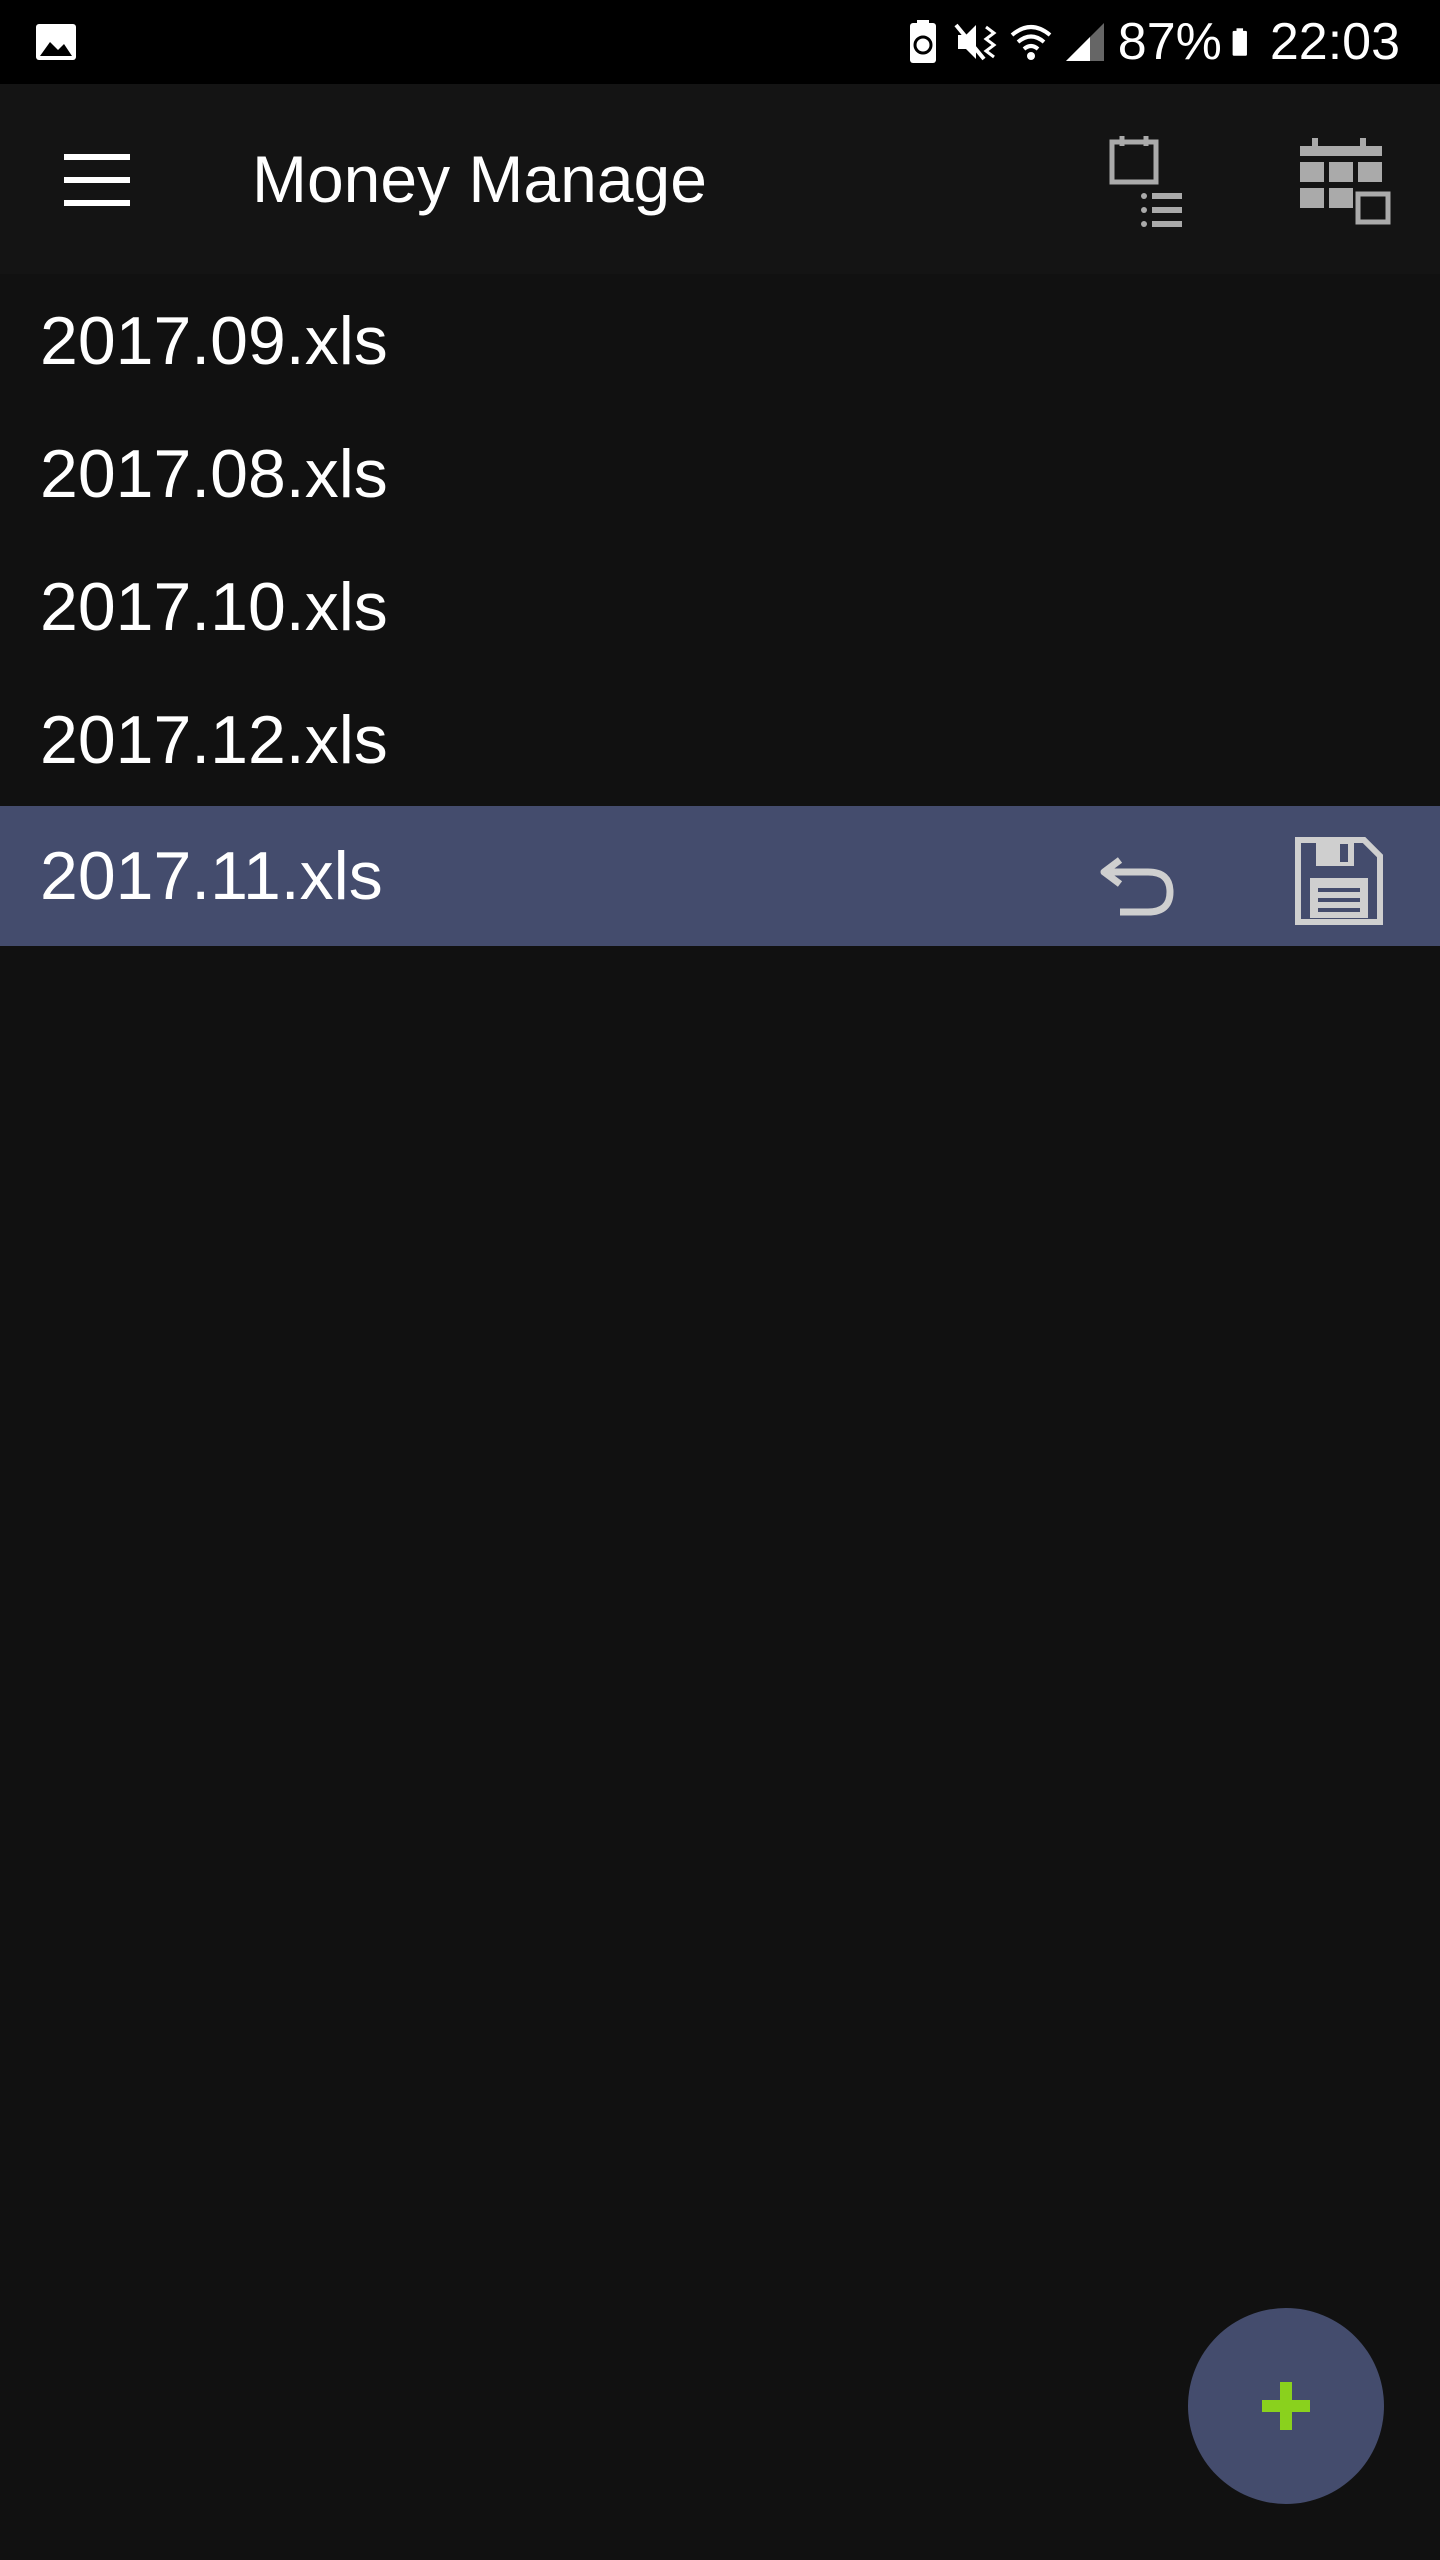  Describe the element at coordinates (214, 473) in the screenshot. I see `file-name: 2017.08.xls` at that location.